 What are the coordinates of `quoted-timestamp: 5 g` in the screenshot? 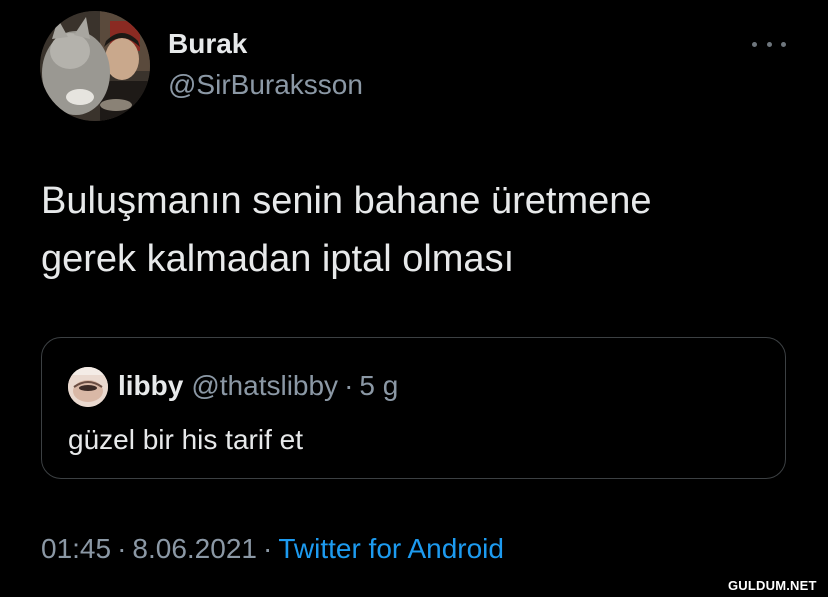 It's located at (378, 385).